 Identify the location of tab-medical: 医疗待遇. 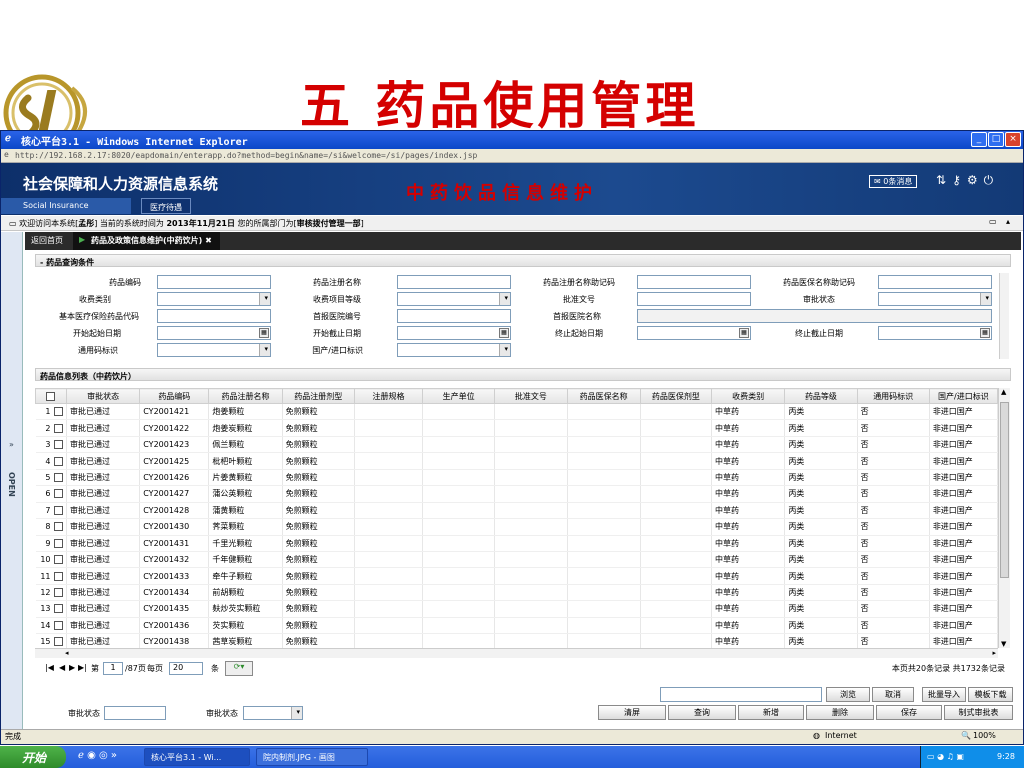
(166, 206).